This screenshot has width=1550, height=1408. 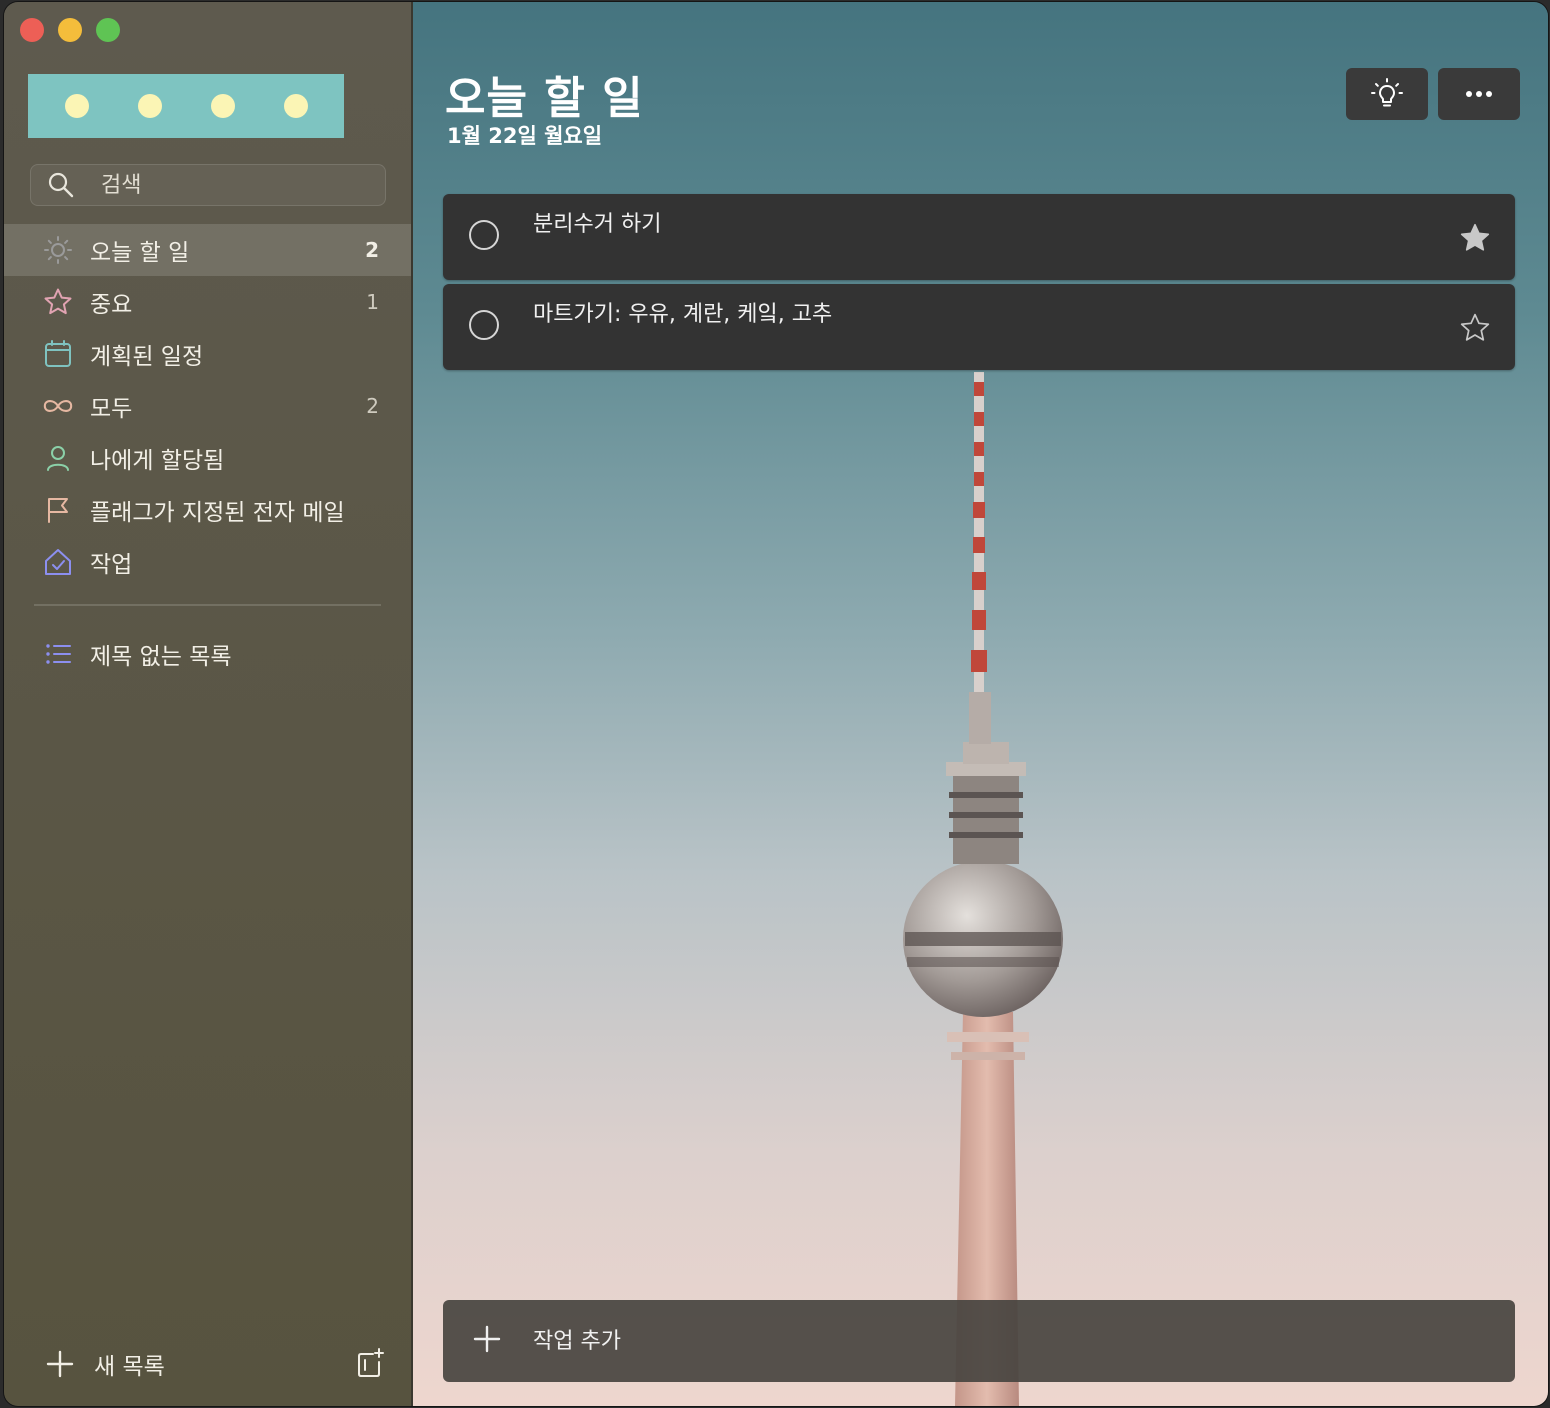 What do you see at coordinates (129, 1367) in the screenshot?
I see `new-list-label: 새 목록` at bounding box center [129, 1367].